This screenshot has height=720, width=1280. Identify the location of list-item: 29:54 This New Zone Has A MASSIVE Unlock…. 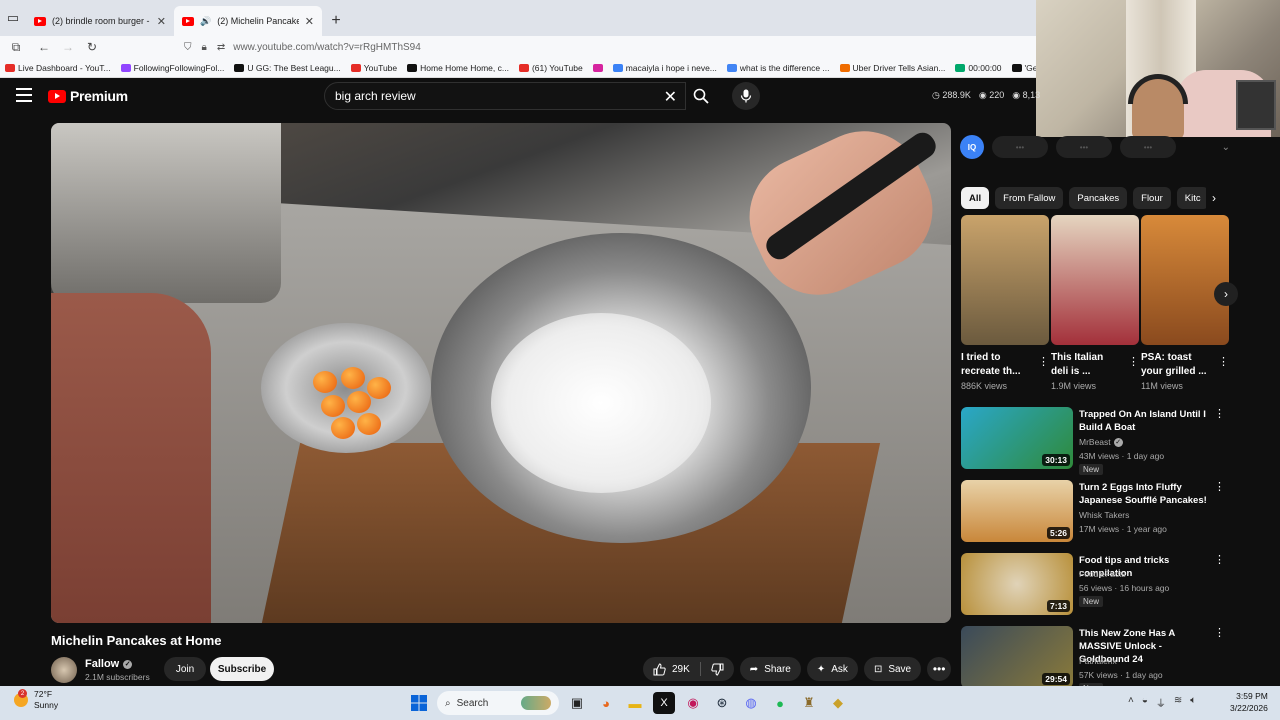
(1095, 660).